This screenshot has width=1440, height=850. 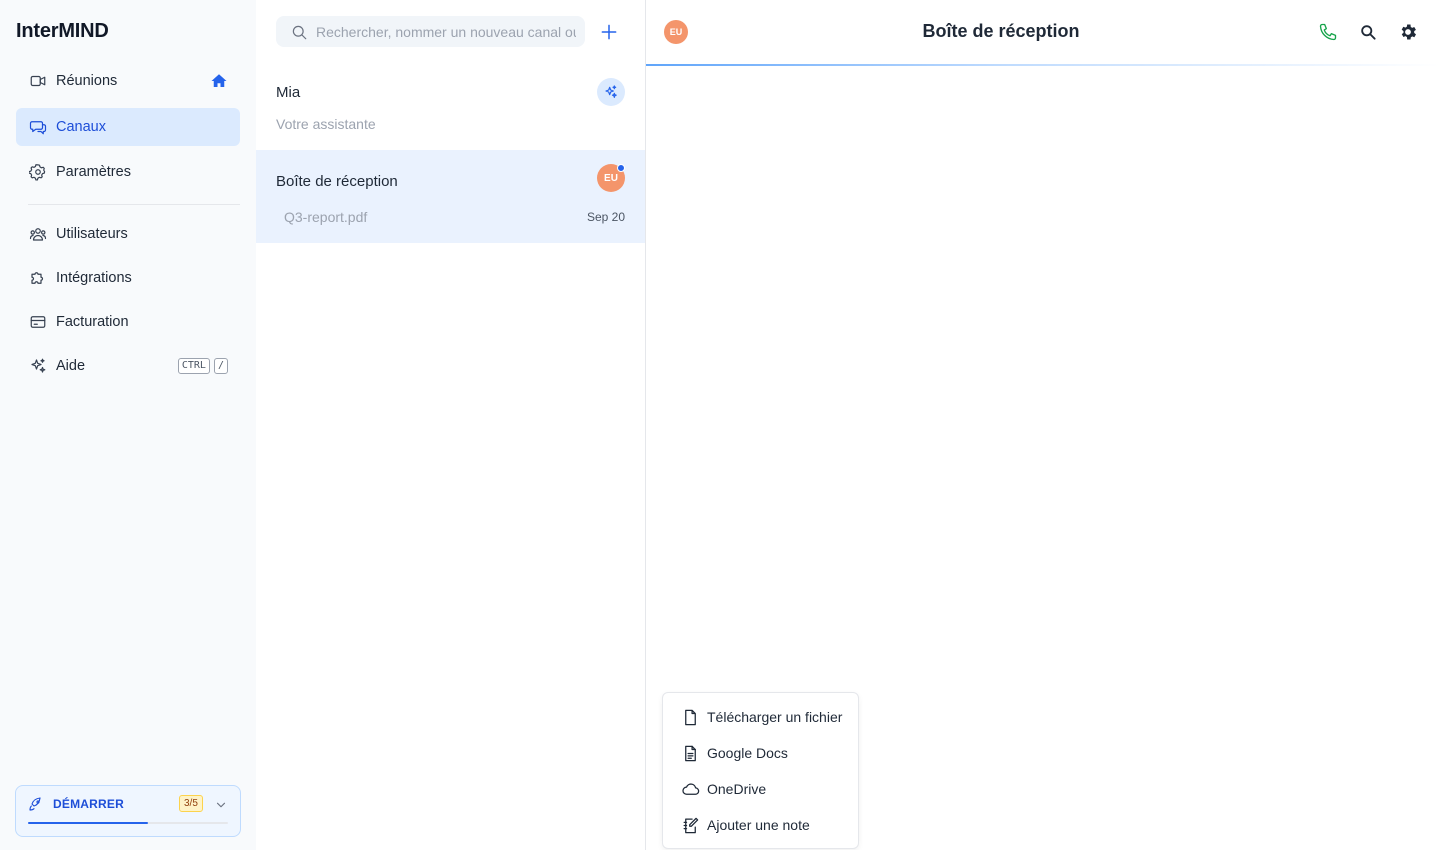 What do you see at coordinates (88, 804) in the screenshot?
I see `onboarding-label: DÉMARRER` at bounding box center [88, 804].